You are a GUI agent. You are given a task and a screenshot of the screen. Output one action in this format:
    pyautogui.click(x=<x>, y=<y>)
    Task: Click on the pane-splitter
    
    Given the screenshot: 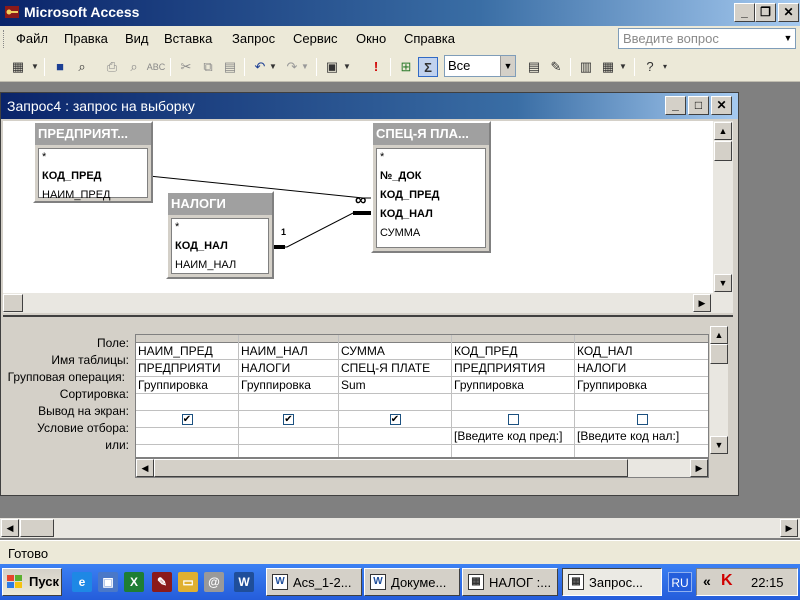 What is the action you would take?
    pyautogui.click(x=368, y=317)
    